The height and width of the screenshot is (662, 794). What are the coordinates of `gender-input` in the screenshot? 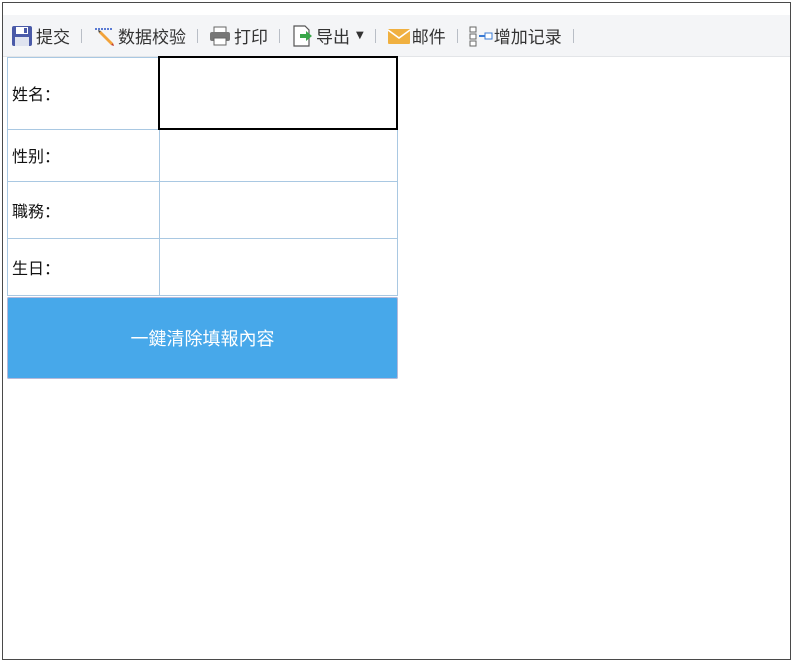 It's located at (278, 155).